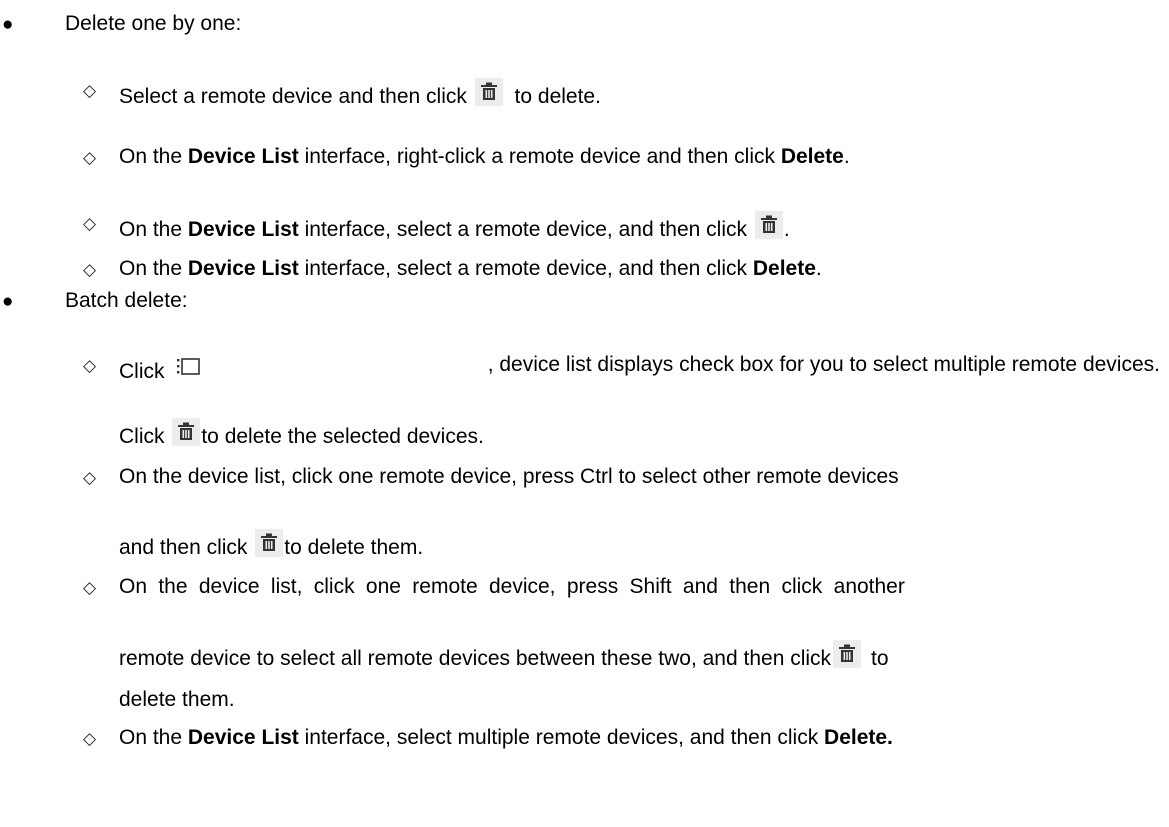  What do you see at coordinates (153, 23) in the screenshot?
I see `section-heading-delete-one: Delete one by one:` at bounding box center [153, 23].